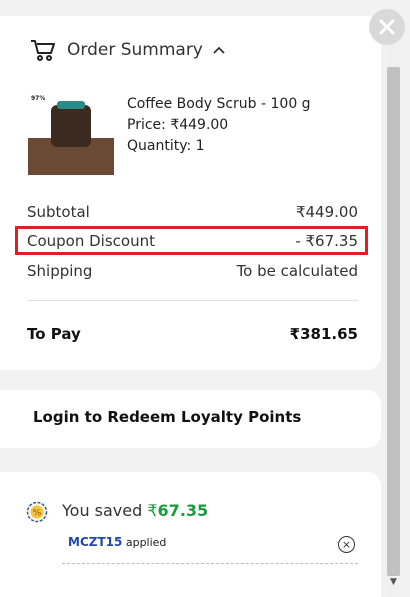 Image resolution: width=410 pixels, height=597 pixels. Describe the element at coordinates (183, 510) in the screenshot. I see `saved-amount: 67.35` at that location.